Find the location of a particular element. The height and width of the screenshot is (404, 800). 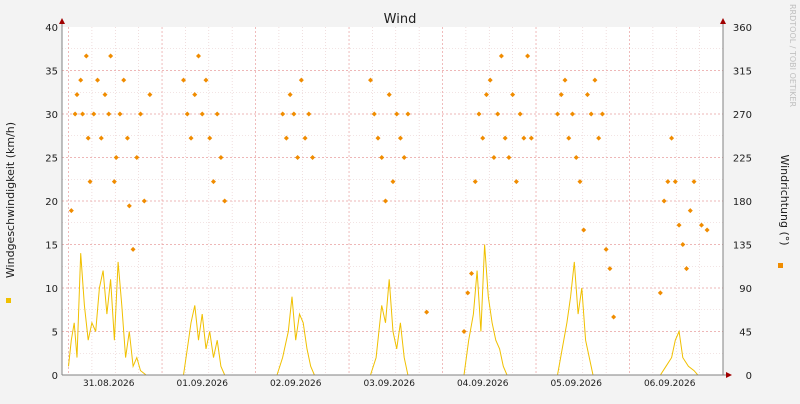

x-date-label: 02.09.2026 is located at coordinates (296, 384).